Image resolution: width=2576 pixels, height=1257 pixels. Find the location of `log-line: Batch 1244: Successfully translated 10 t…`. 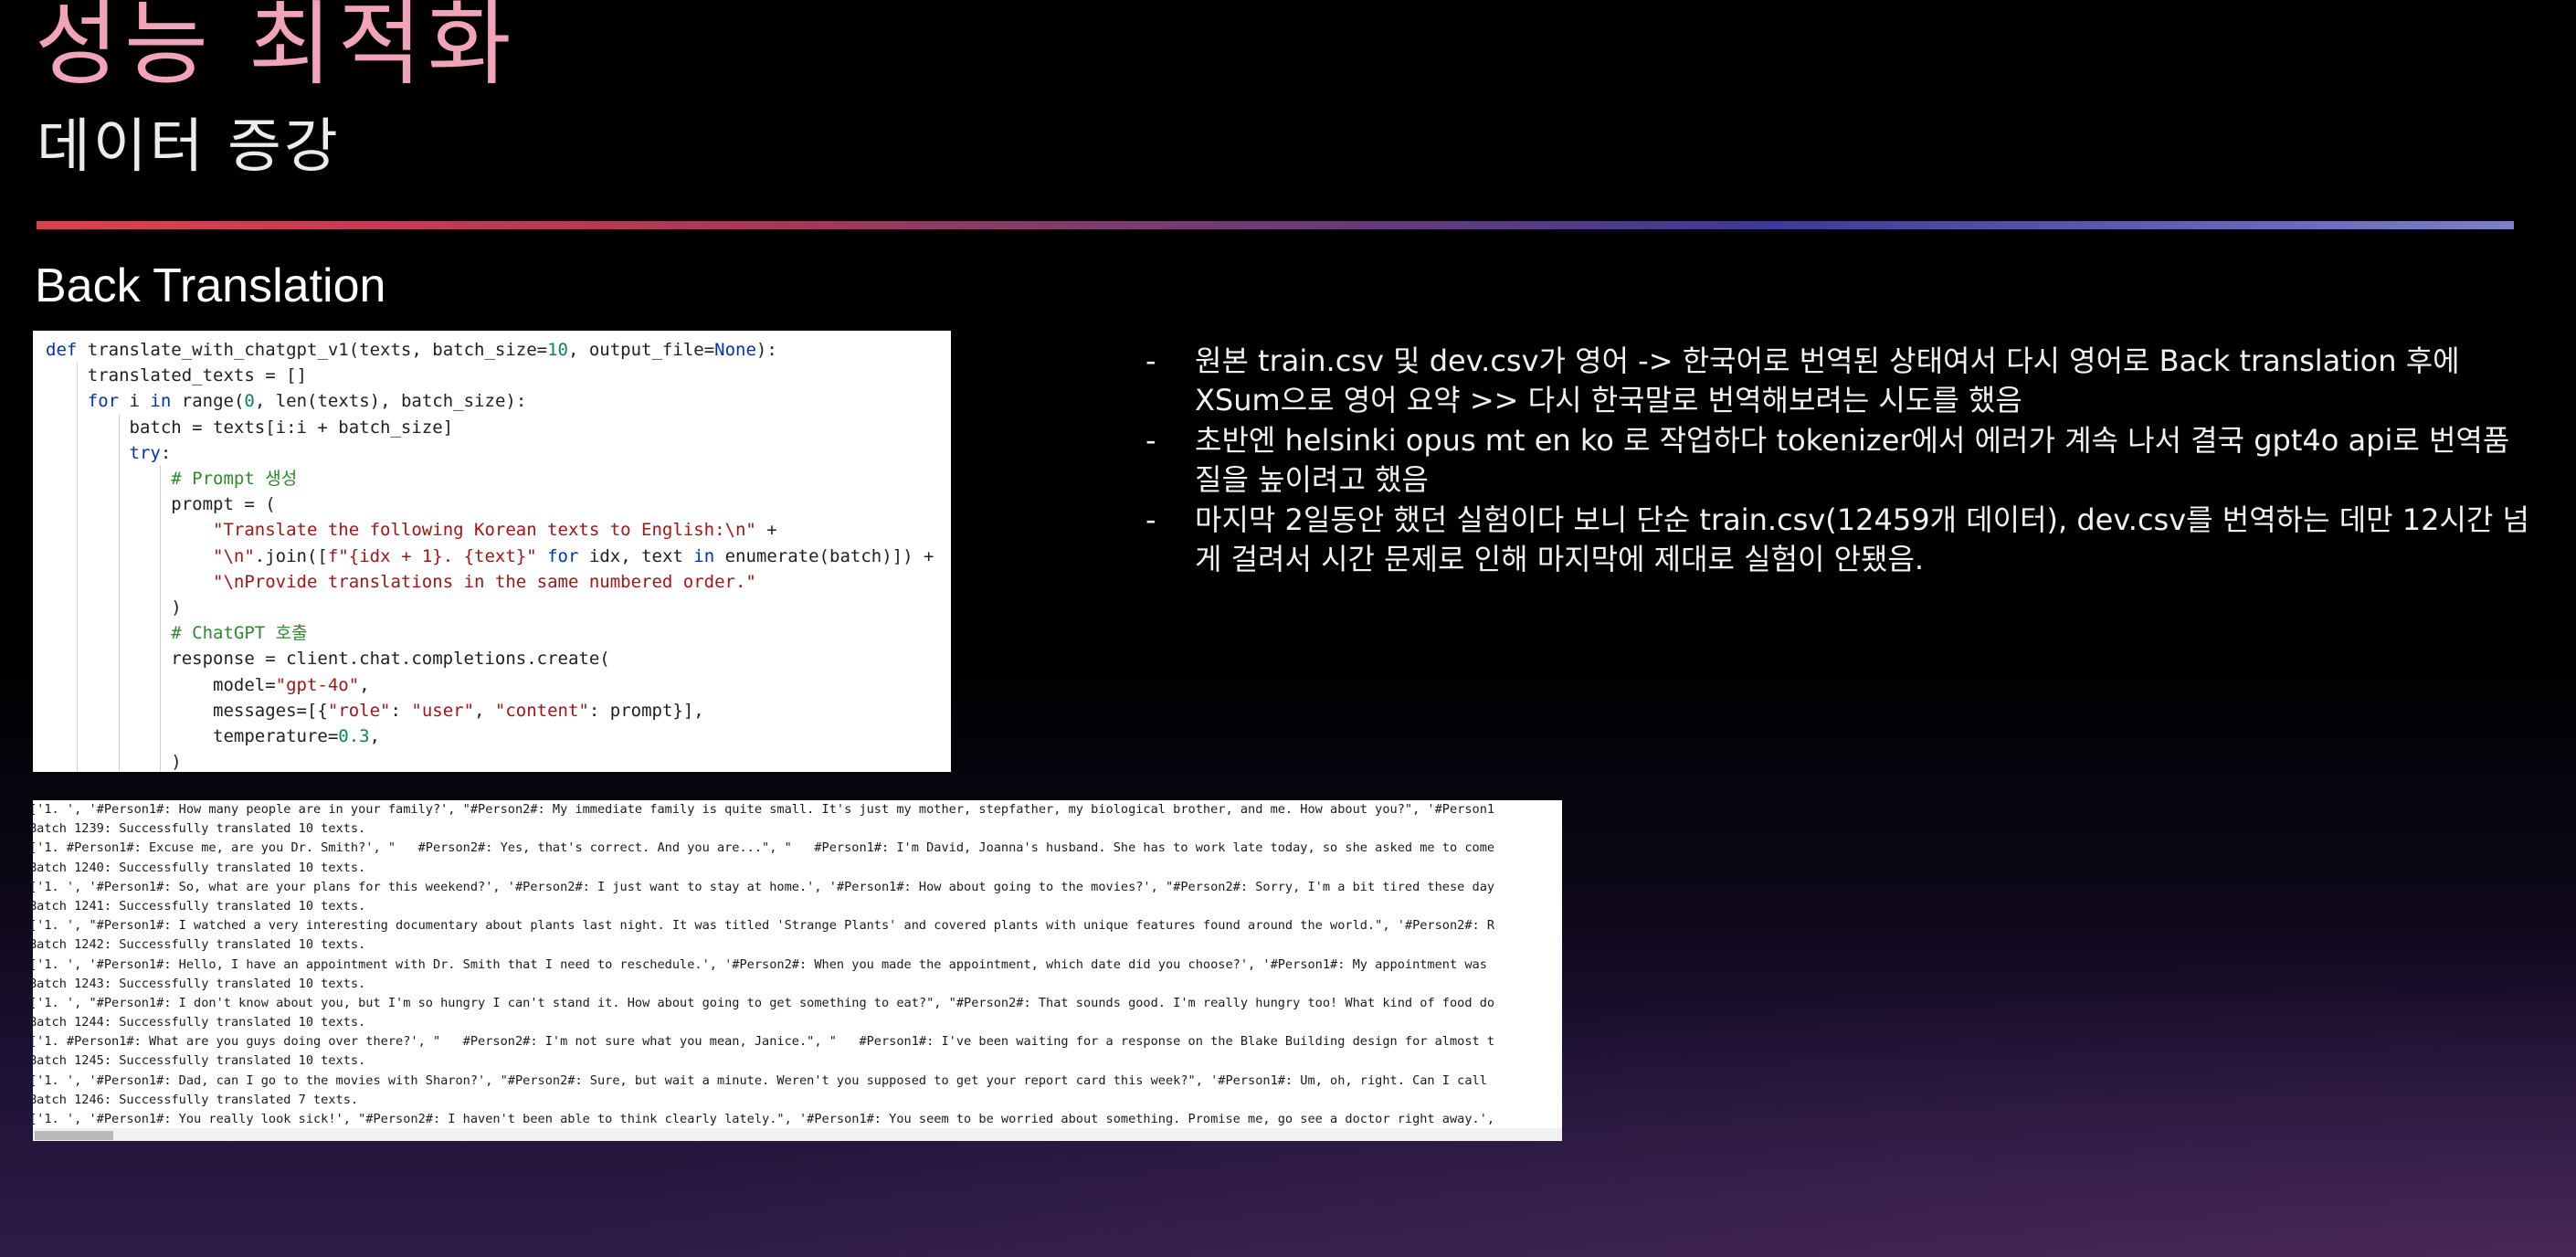

log-line: Batch 1244: Successfully translated 10 t… is located at coordinates (199, 1023).